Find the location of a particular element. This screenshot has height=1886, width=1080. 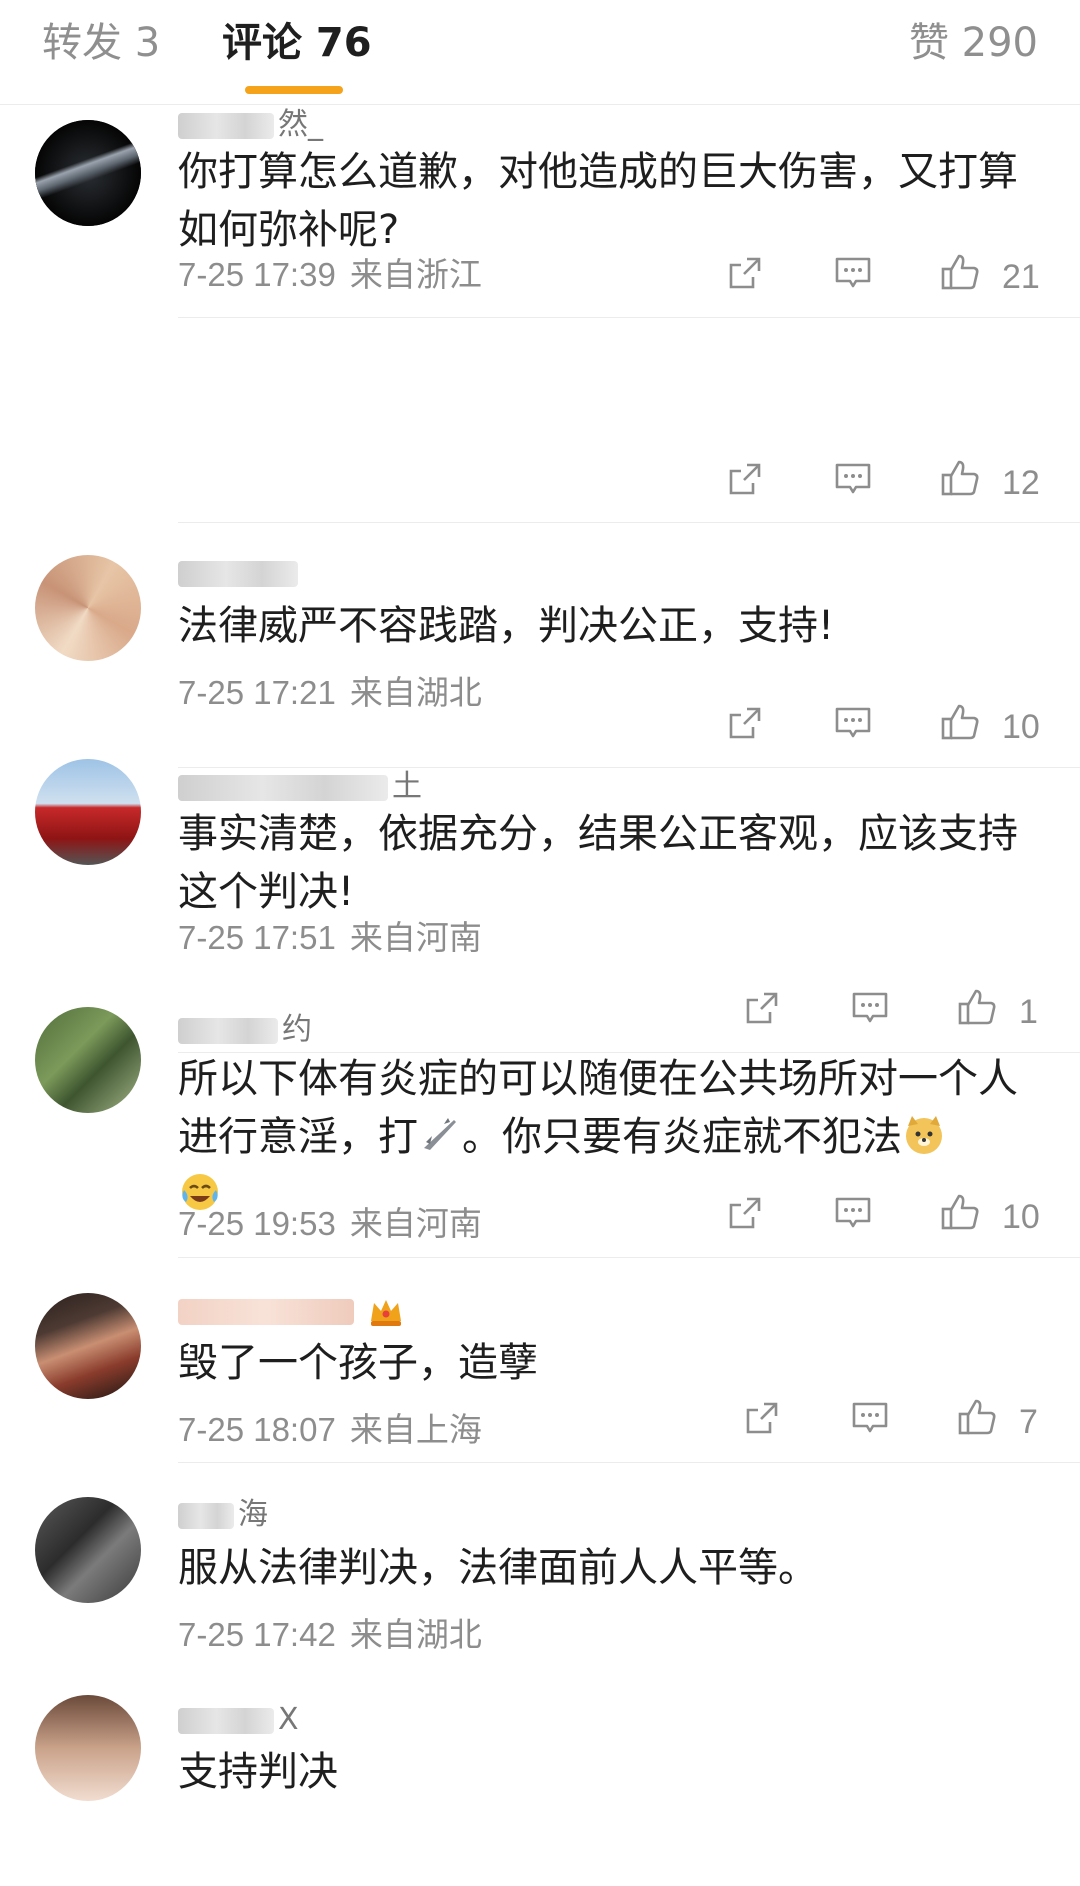

like-count: 7 is located at coordinates (1028, 1422).